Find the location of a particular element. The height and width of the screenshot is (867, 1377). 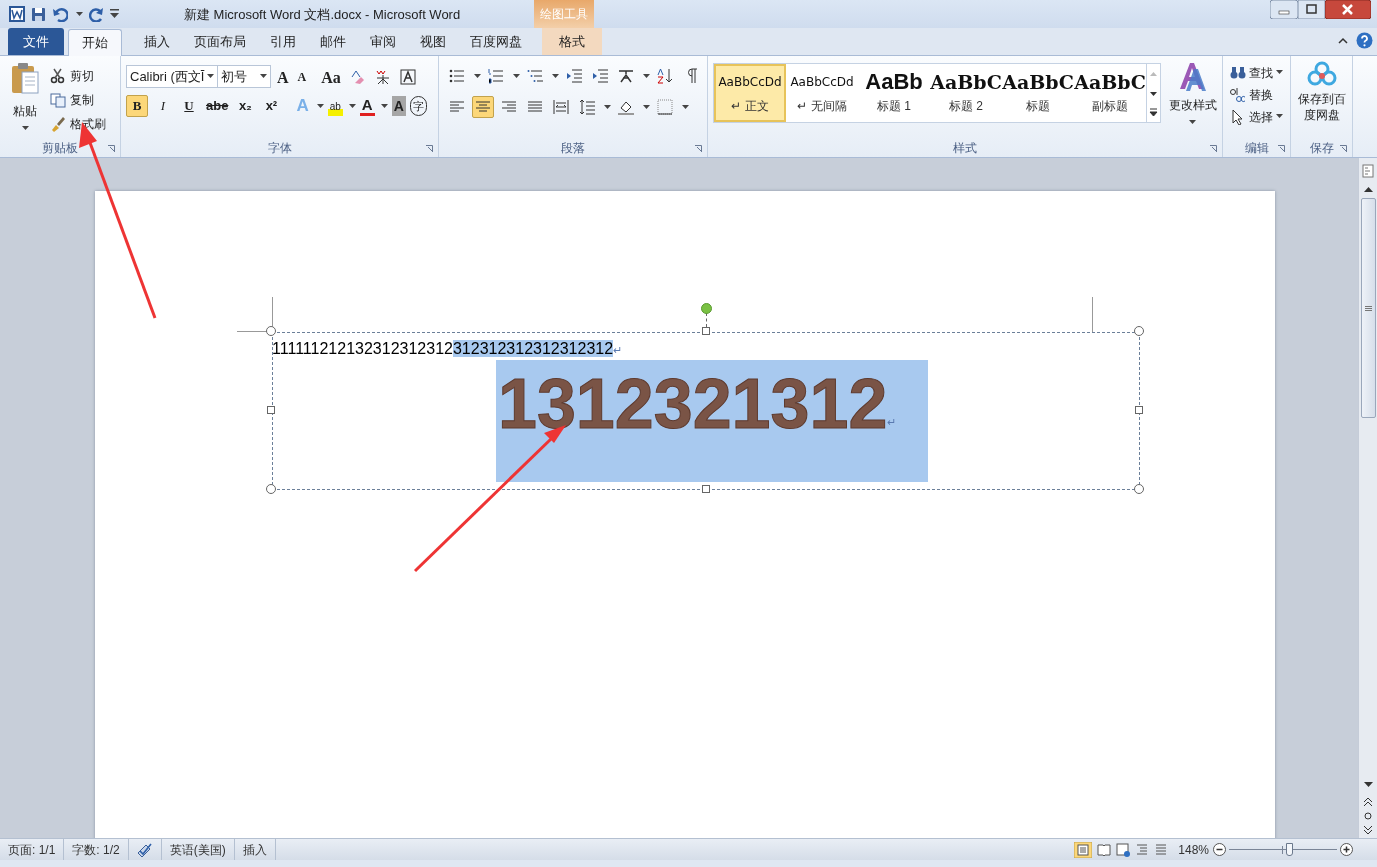

character-shading-button: A is located at coordinates (398, 106).